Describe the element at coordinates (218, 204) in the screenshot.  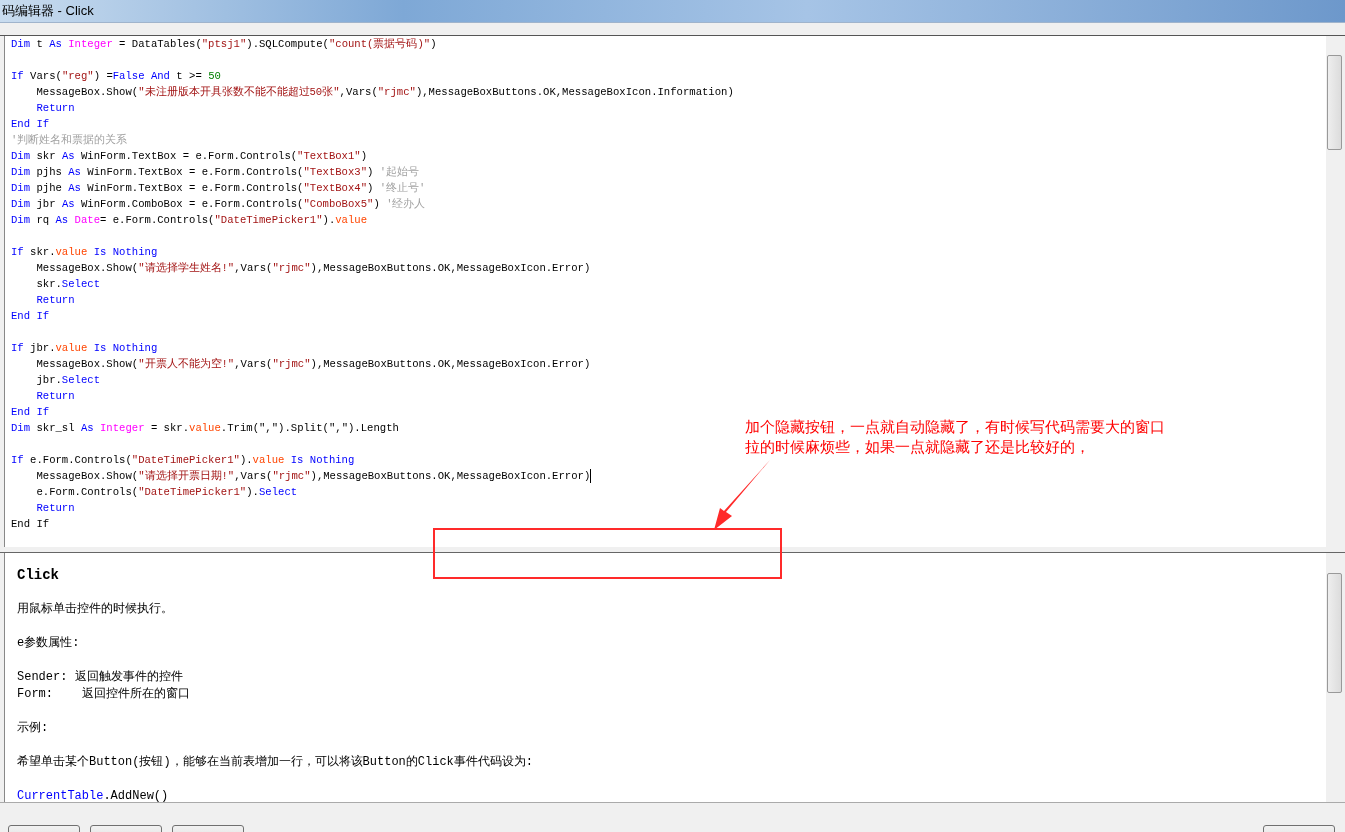
I see `code-line: Dim jbr As WinForm.ComboBox = e.Form.Controls("ComboBox5") '经办人` at that location.